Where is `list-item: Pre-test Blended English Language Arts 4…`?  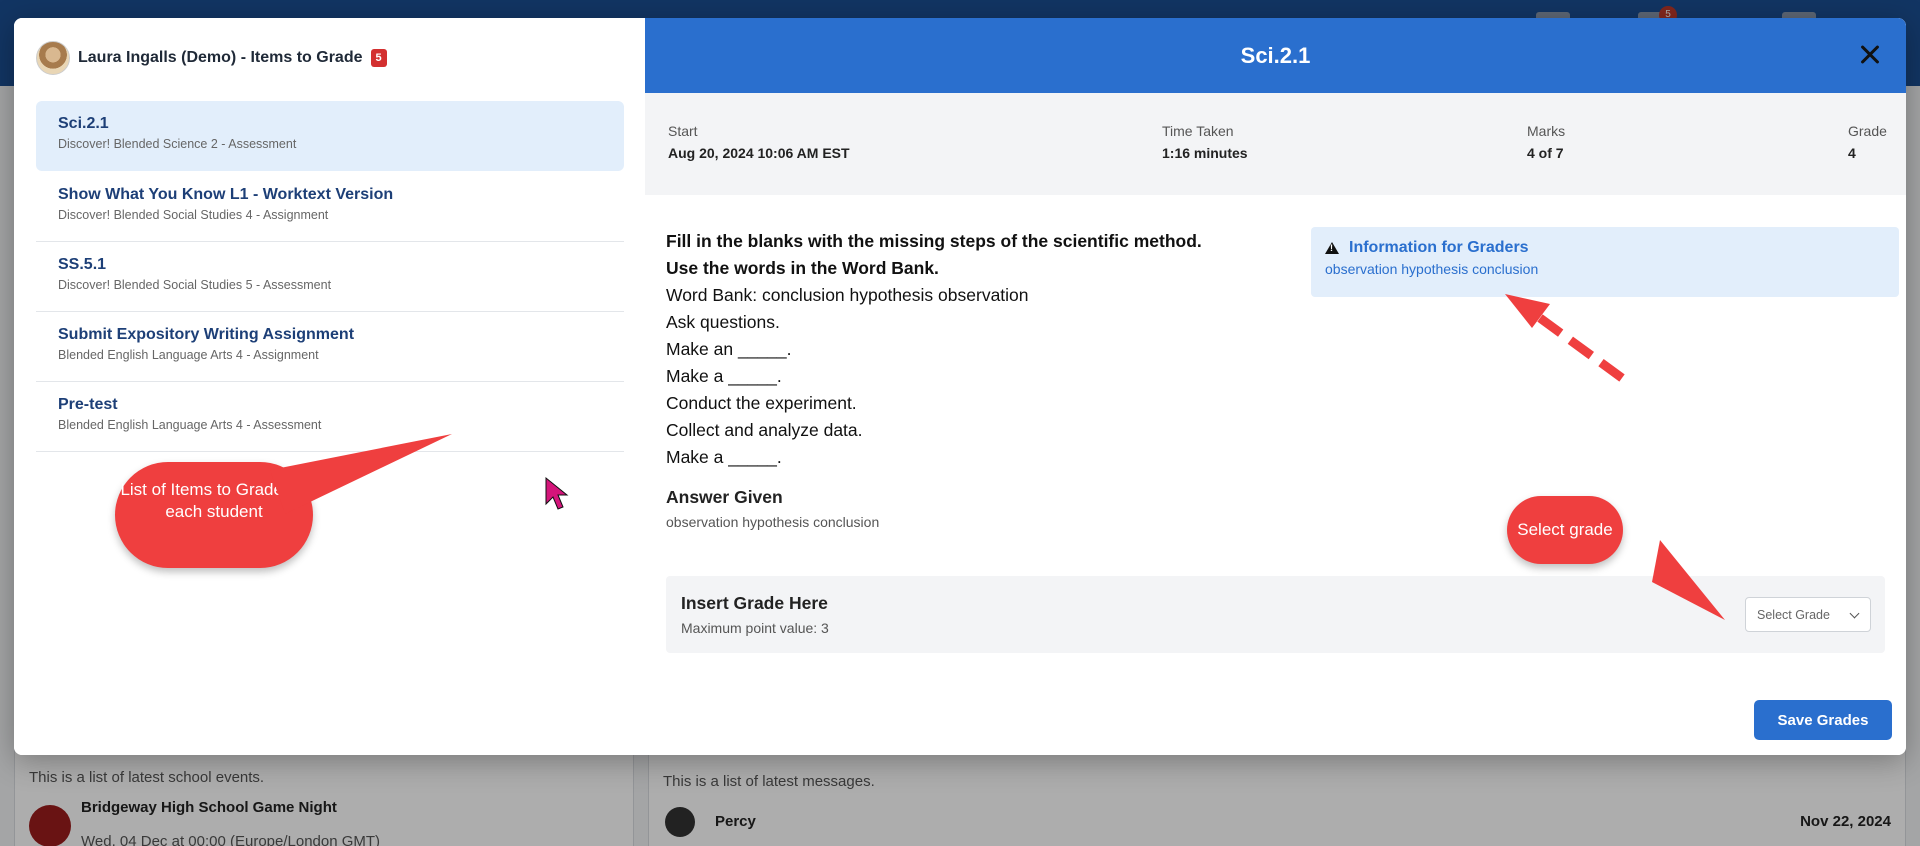 list-item: Pre-test Blended English Language Arts 4… is located at coordinates (330, 417).